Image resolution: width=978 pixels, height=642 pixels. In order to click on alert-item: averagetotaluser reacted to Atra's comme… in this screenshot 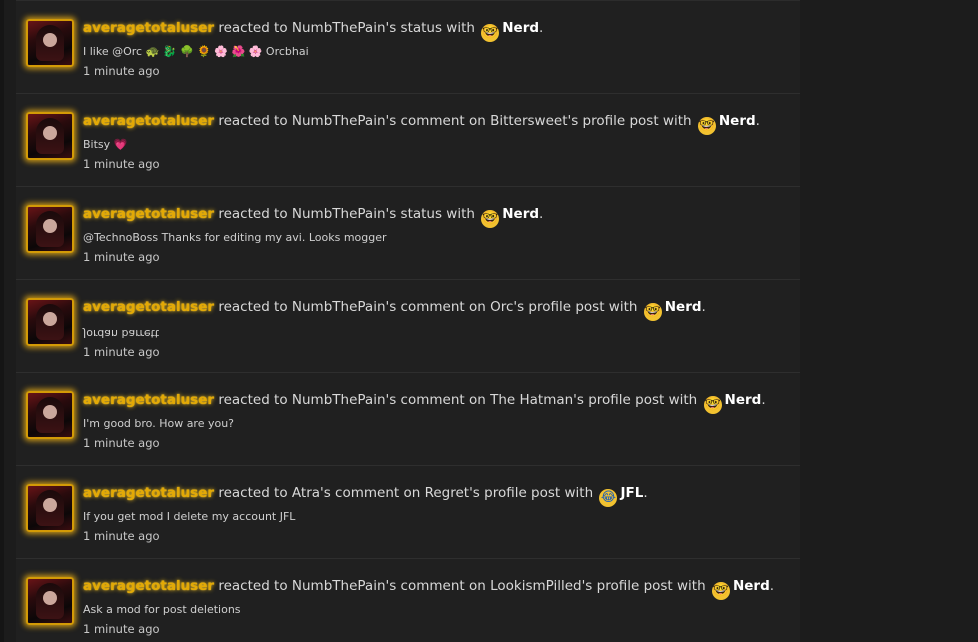, I will do `click(408, 512)`.